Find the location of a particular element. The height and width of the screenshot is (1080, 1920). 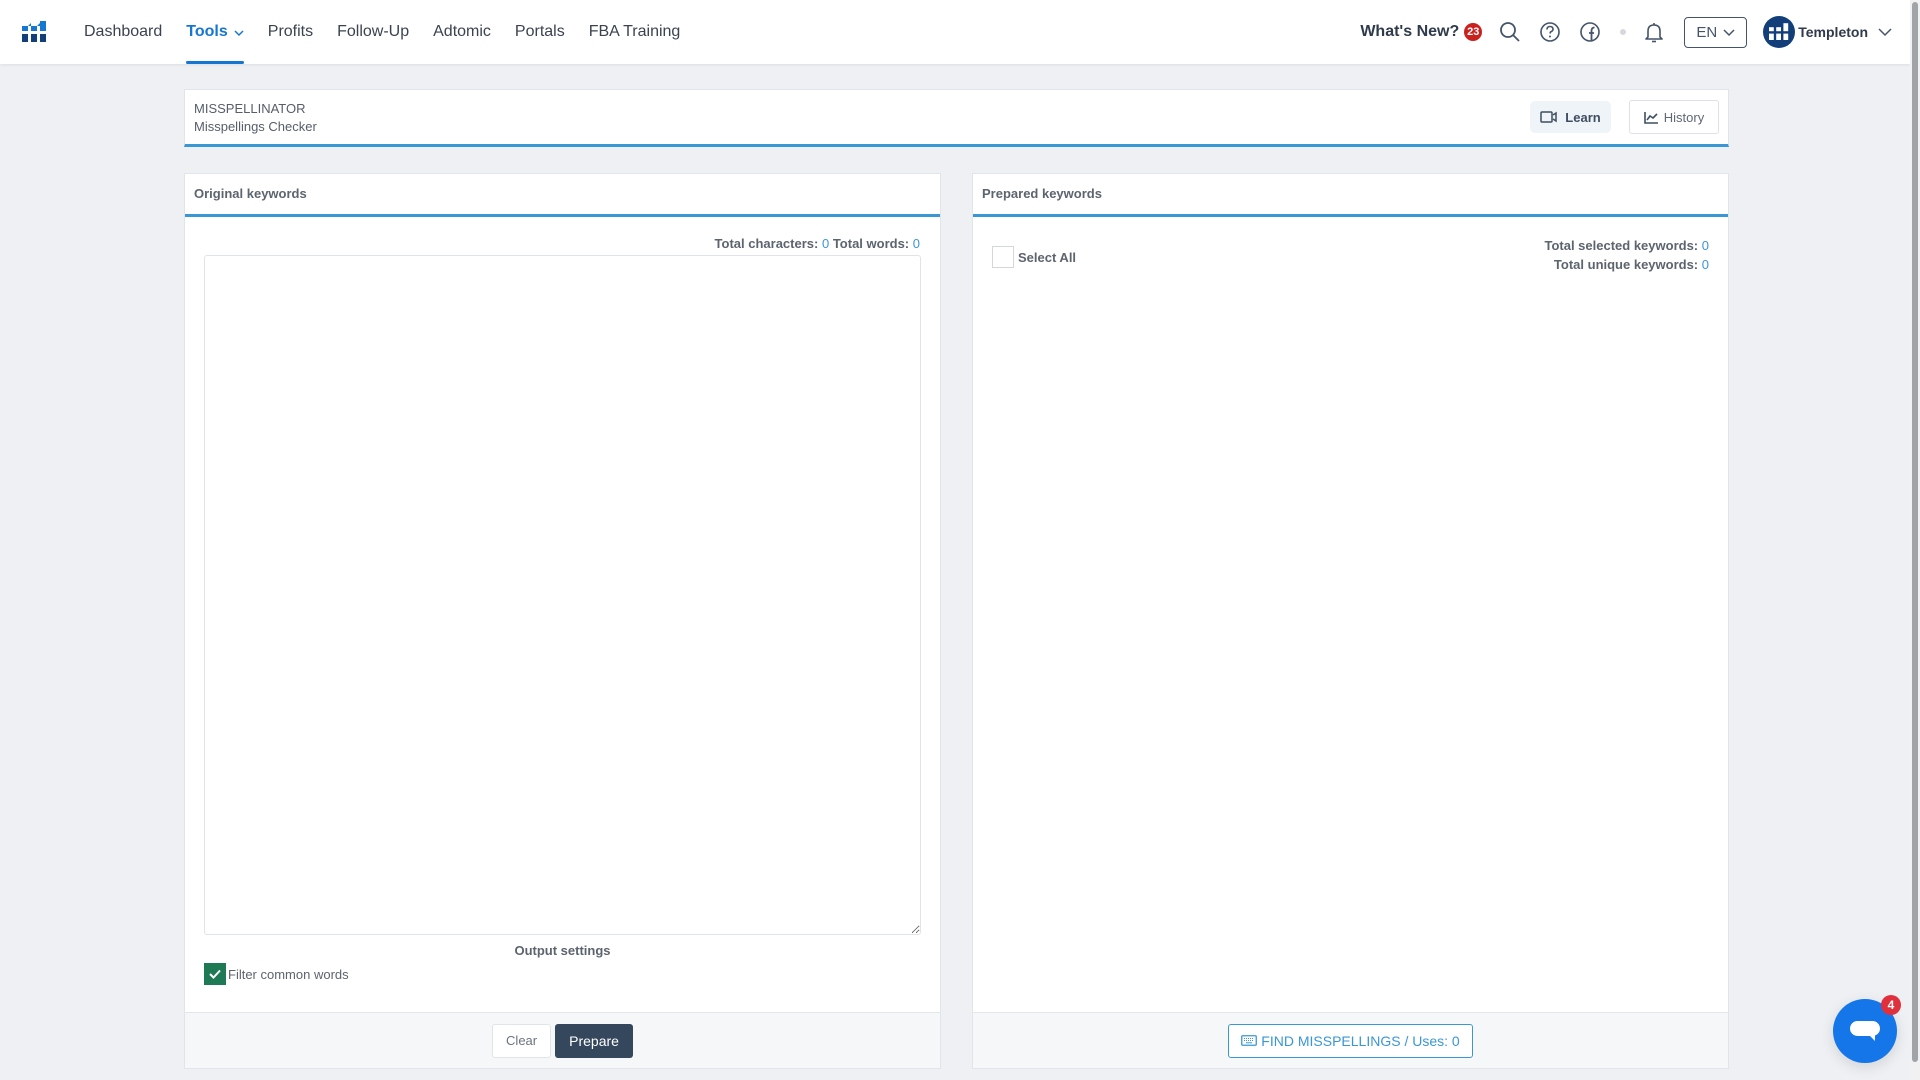

total-characters-label: Total characters: is located at coordinates (766, 243).